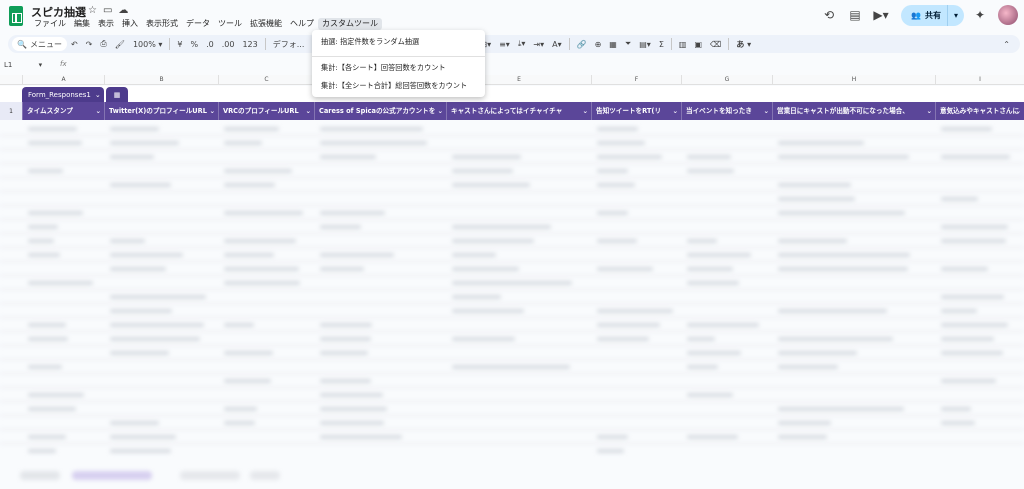  I want to click on header-cell-e: キャストさんによってはイチャイチャ ⌄, so click(518, 111).